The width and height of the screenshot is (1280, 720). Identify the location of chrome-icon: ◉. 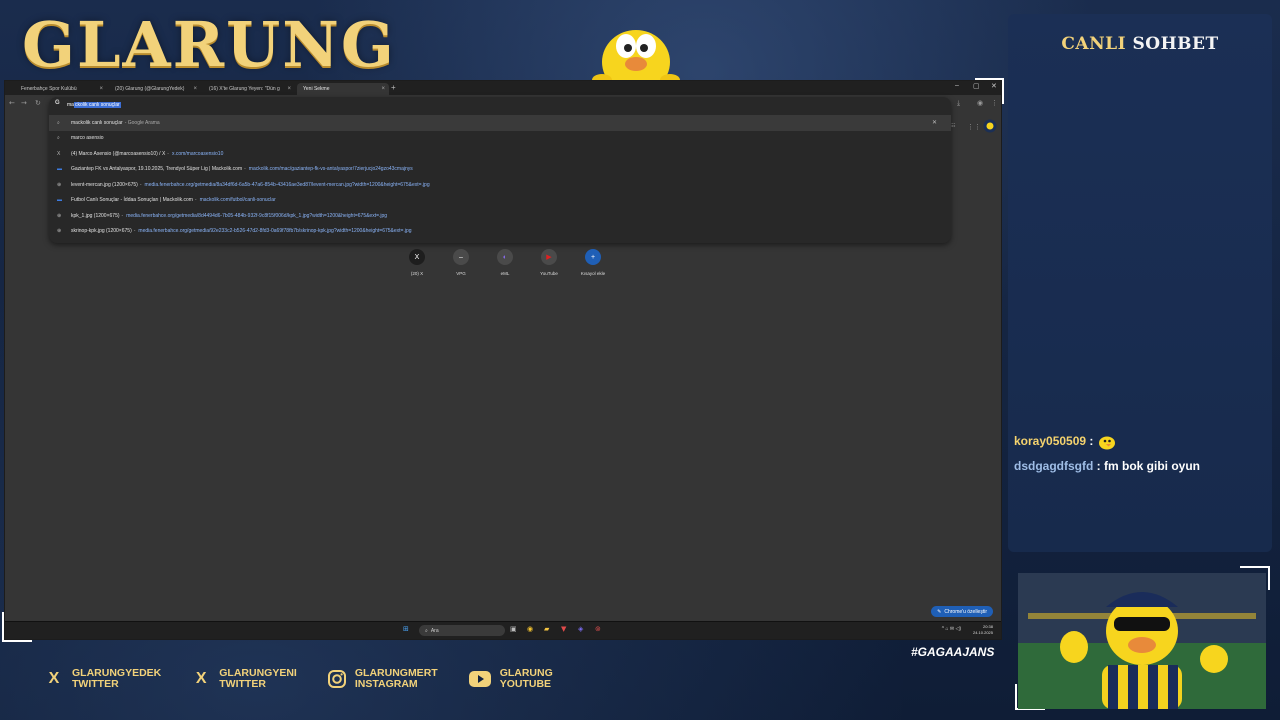
(530, 629).